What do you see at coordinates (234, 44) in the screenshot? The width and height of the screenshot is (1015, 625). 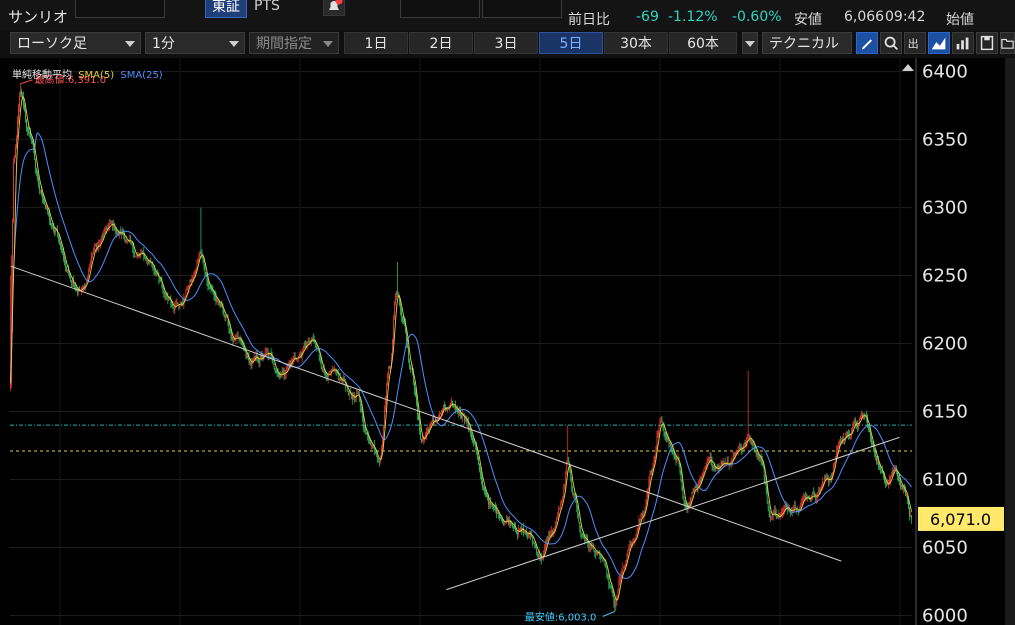 I see `chevron-down-icon` at bounding box center [234, 44].